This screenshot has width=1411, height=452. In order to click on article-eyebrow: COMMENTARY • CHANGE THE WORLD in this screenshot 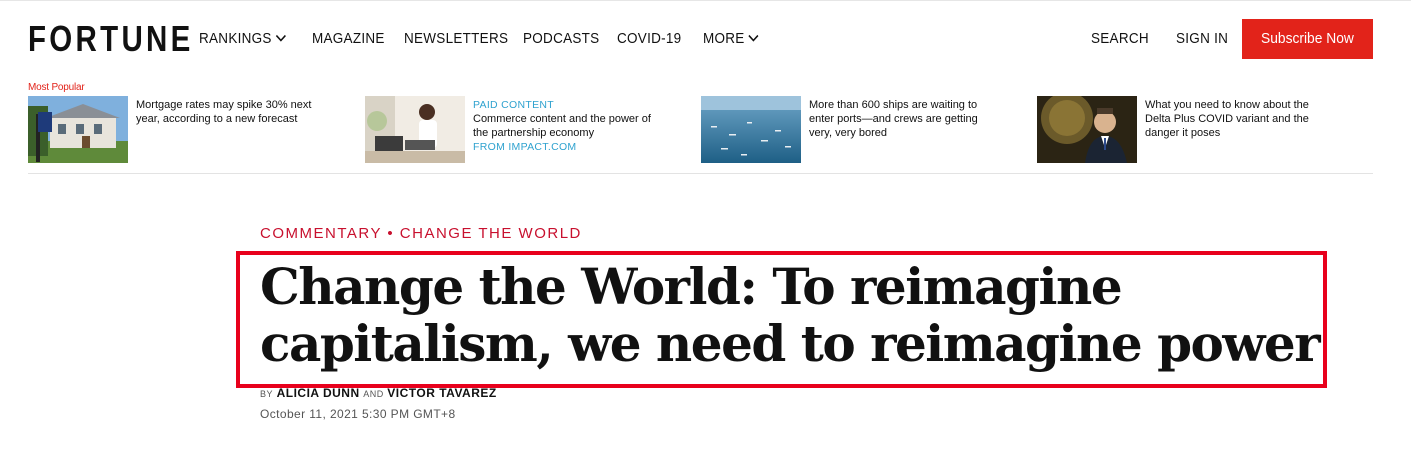, I will do `click(421, 233)`.